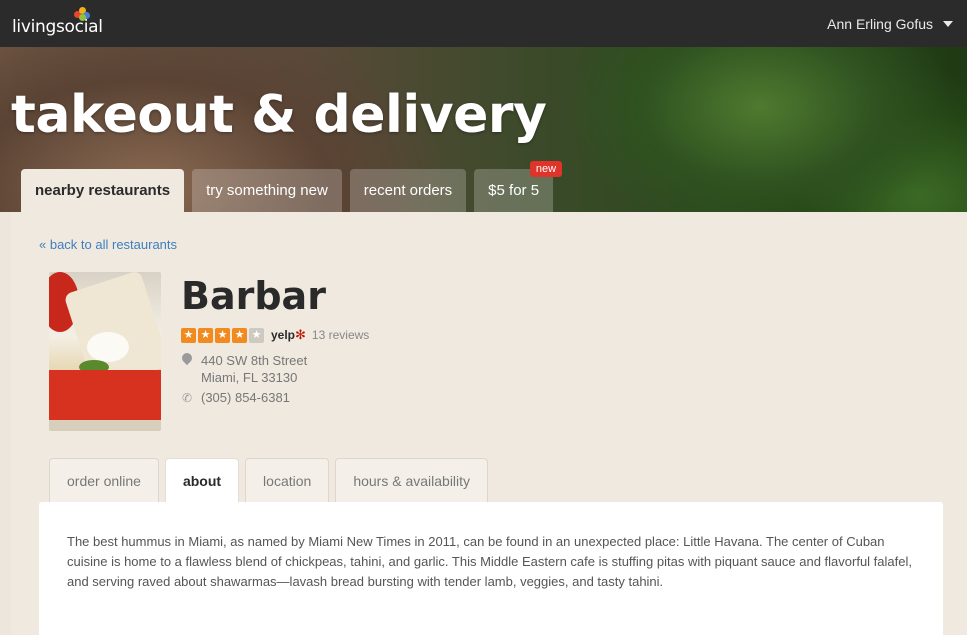 This screenshot has height=635, width=967. I want to click on tab-label: recent orders, so click(408, 190).